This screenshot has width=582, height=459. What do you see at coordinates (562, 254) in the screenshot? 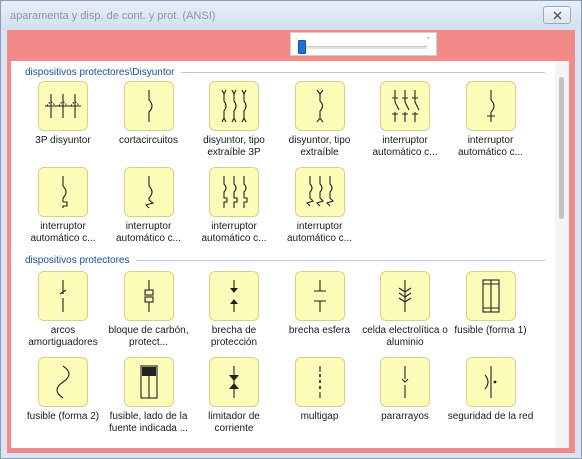
I see `vertical-scrollbar` at bounding box center [562, 254].